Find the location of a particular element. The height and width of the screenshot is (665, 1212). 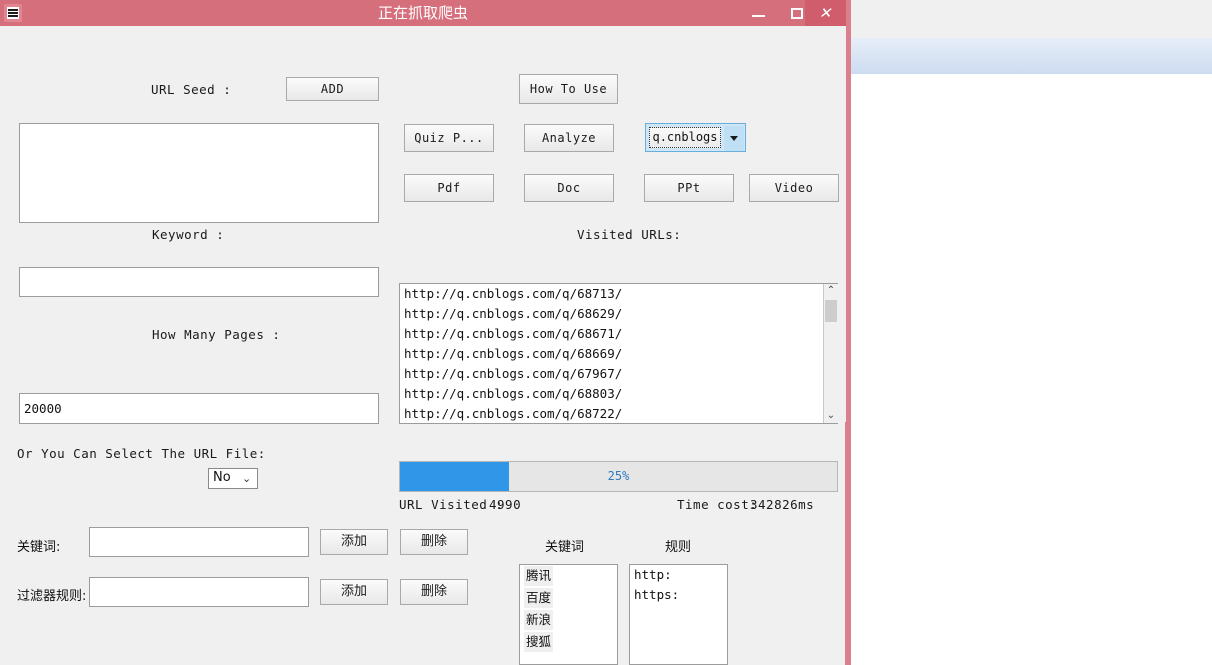

close-icon: ✕ is located at coordinates (825, 13).